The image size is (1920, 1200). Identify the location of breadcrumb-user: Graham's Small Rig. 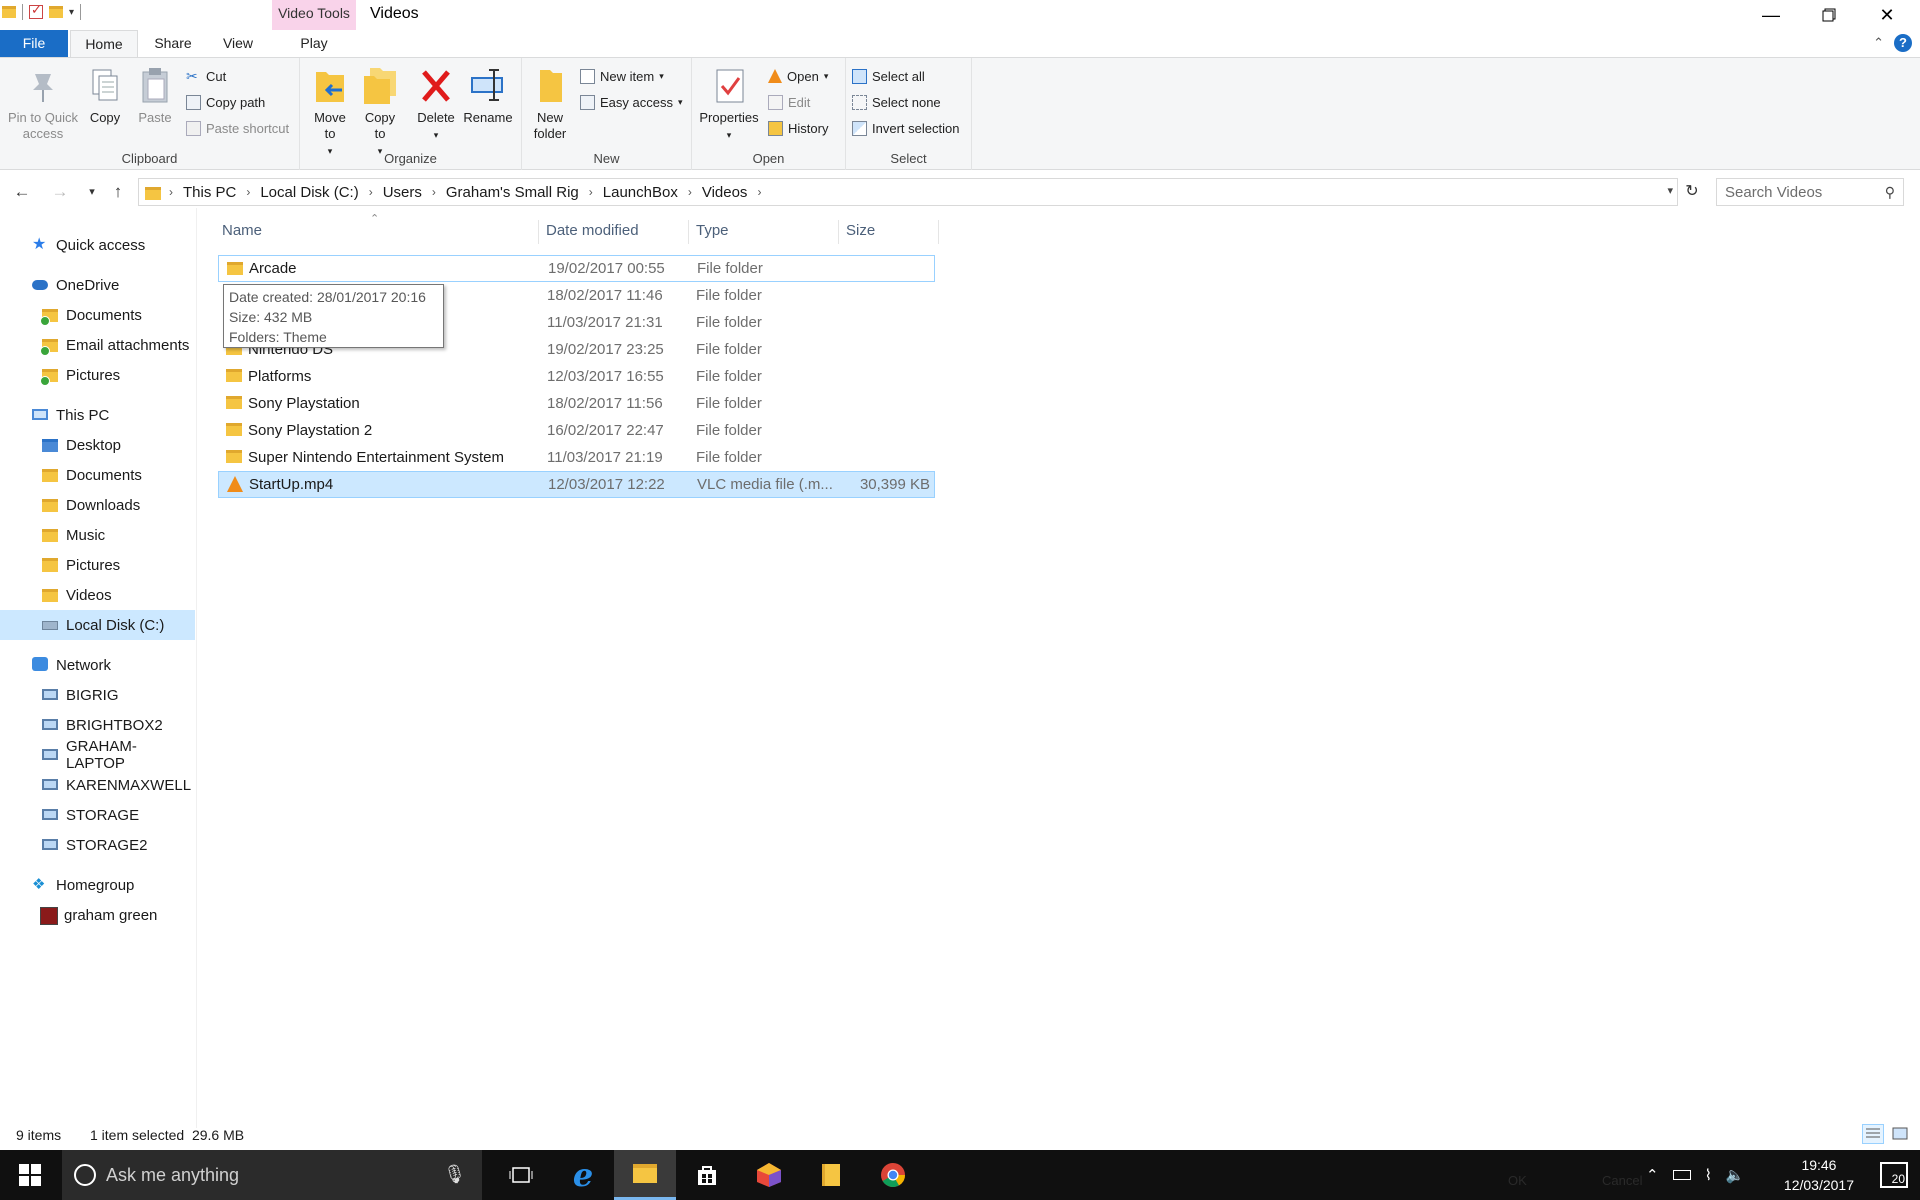
(512, 192).